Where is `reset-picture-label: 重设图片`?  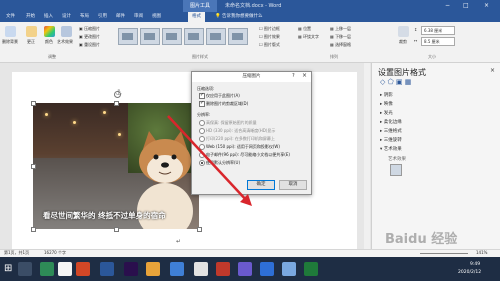 reset-picture-label: 重设图片 is located at coordinates (92, 44).